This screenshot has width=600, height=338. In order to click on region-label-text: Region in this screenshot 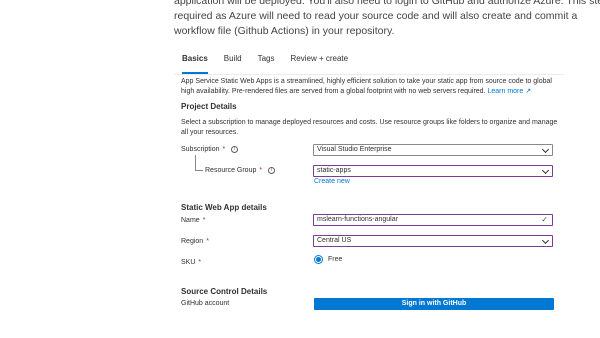, I will do `click(192, 241)`.